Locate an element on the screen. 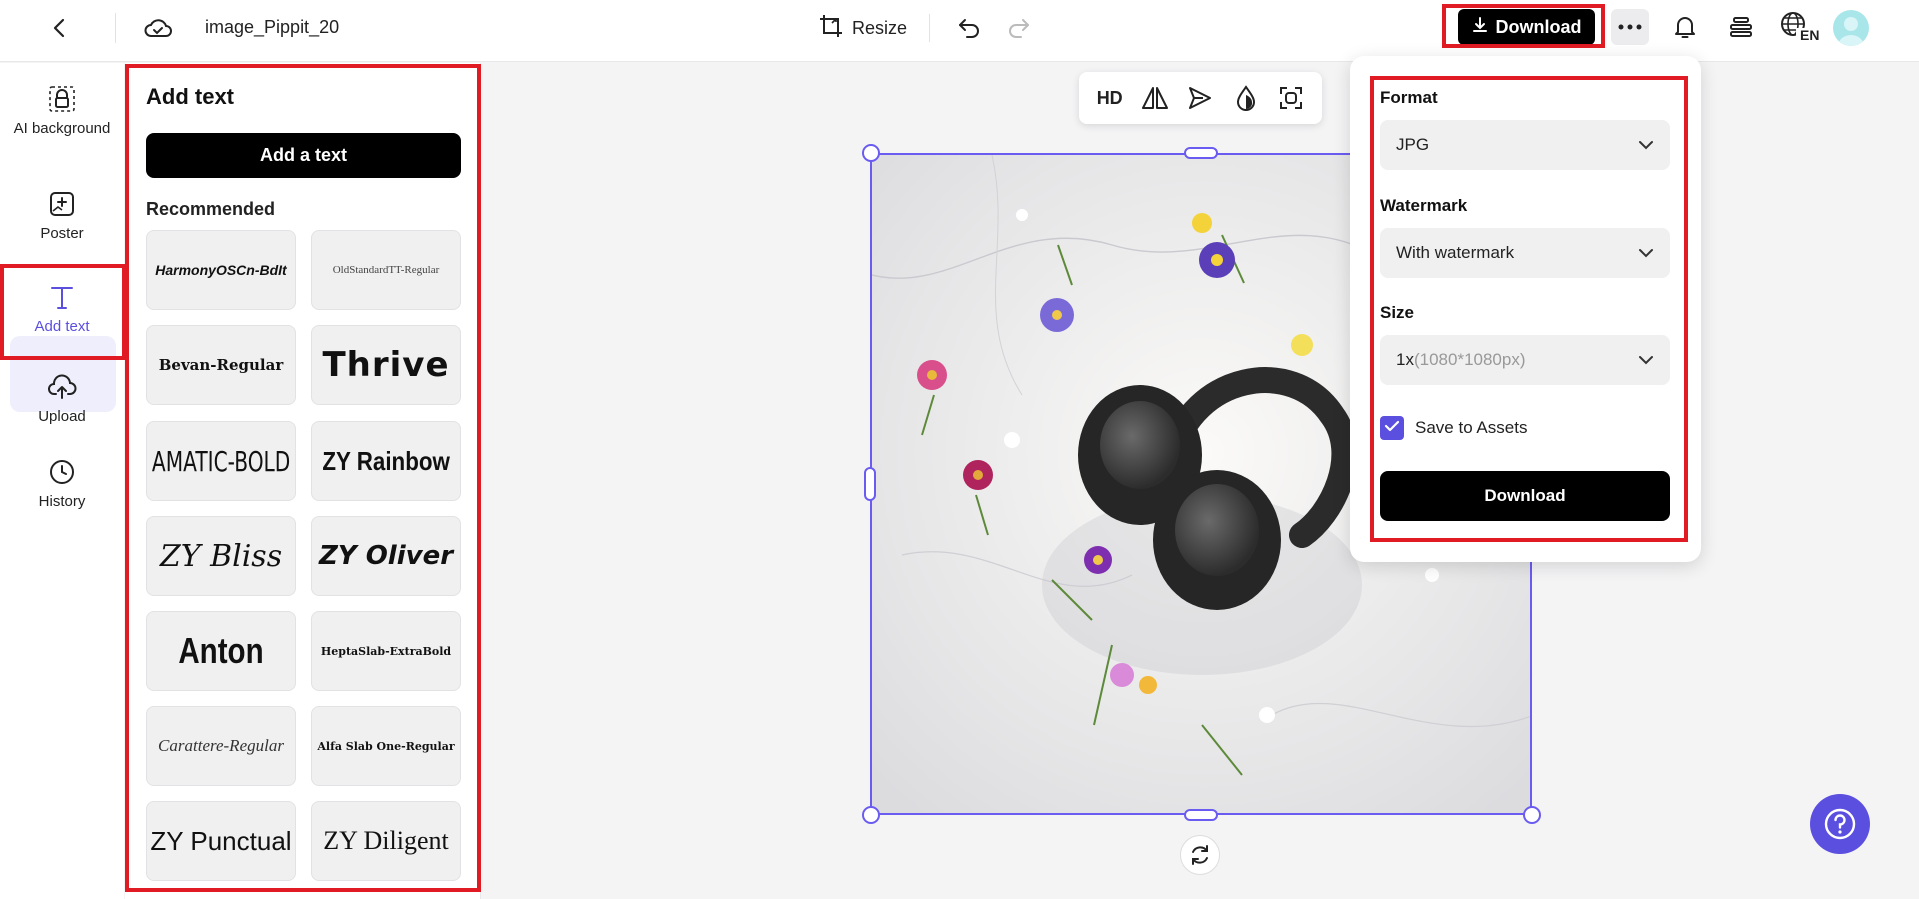 The width and height of the screenshot is (1919, 899). undo-icon is located at coordinates (969, 28).